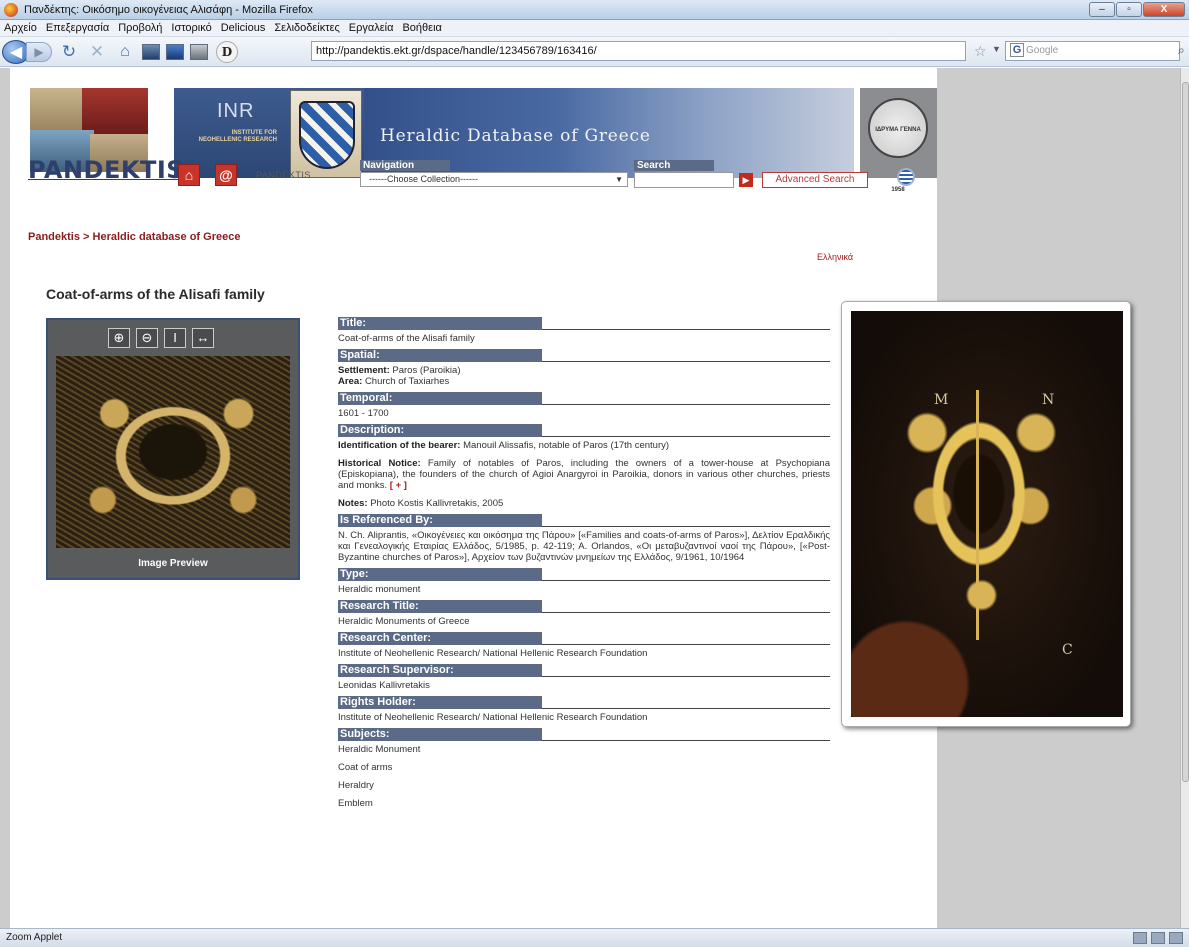 Image resolution: width=1189 pixels, height=947 pixels. Describe the element at coordinates (977, 515) in the screenshot. I see `cross-staff` at that location.